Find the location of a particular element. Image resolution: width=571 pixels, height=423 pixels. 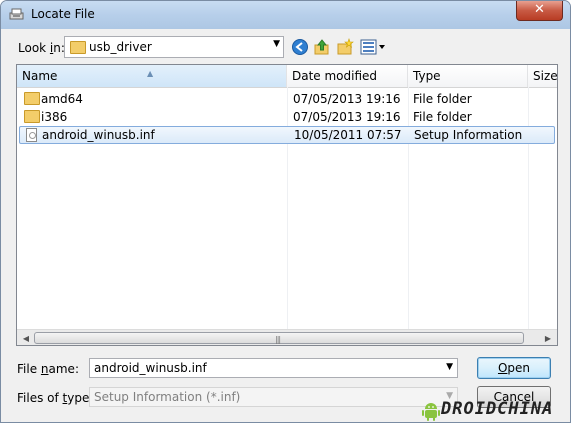

view-menu-icon is located at coordinates (373, 47).